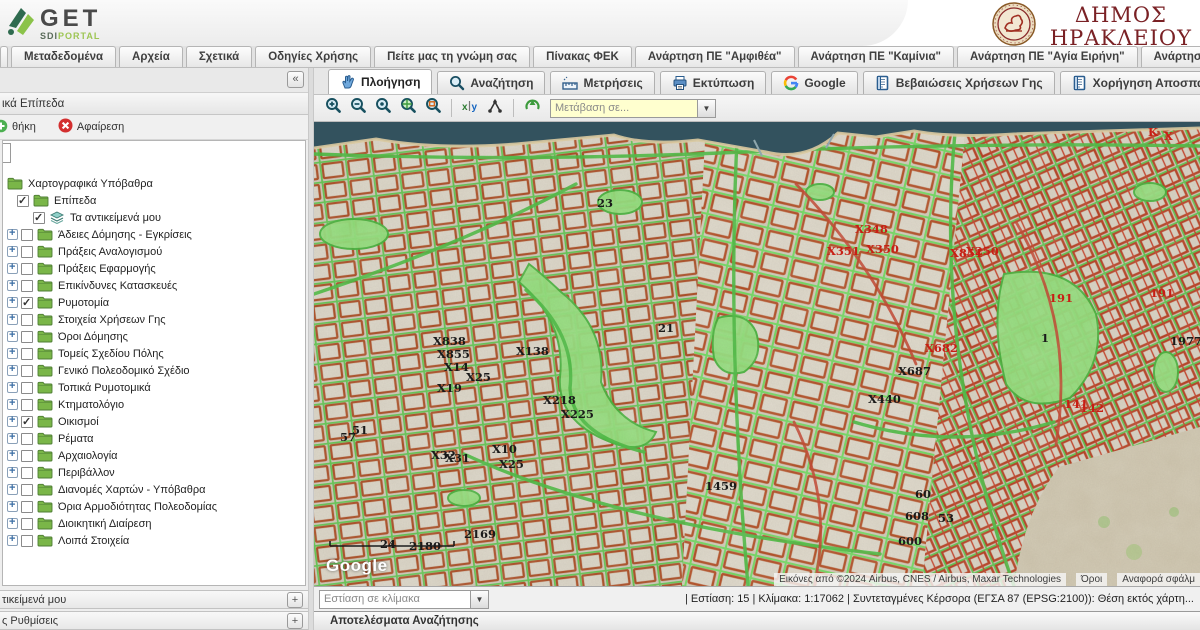 The image size is (1200, 630). Describe the element at coordinates (602, 82) in the screenshot. I see `map-tab-3: Μετρήσεις` at that location.